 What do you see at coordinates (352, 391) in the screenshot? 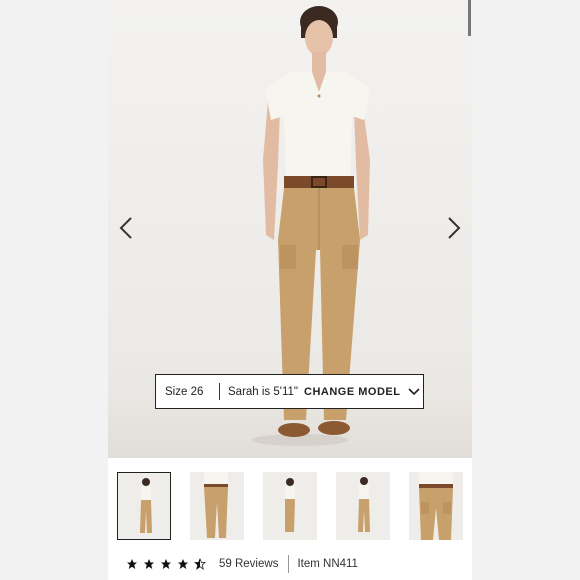
I see `change-model-label: CHANGE MODEL` at bounding box center [352, 391].